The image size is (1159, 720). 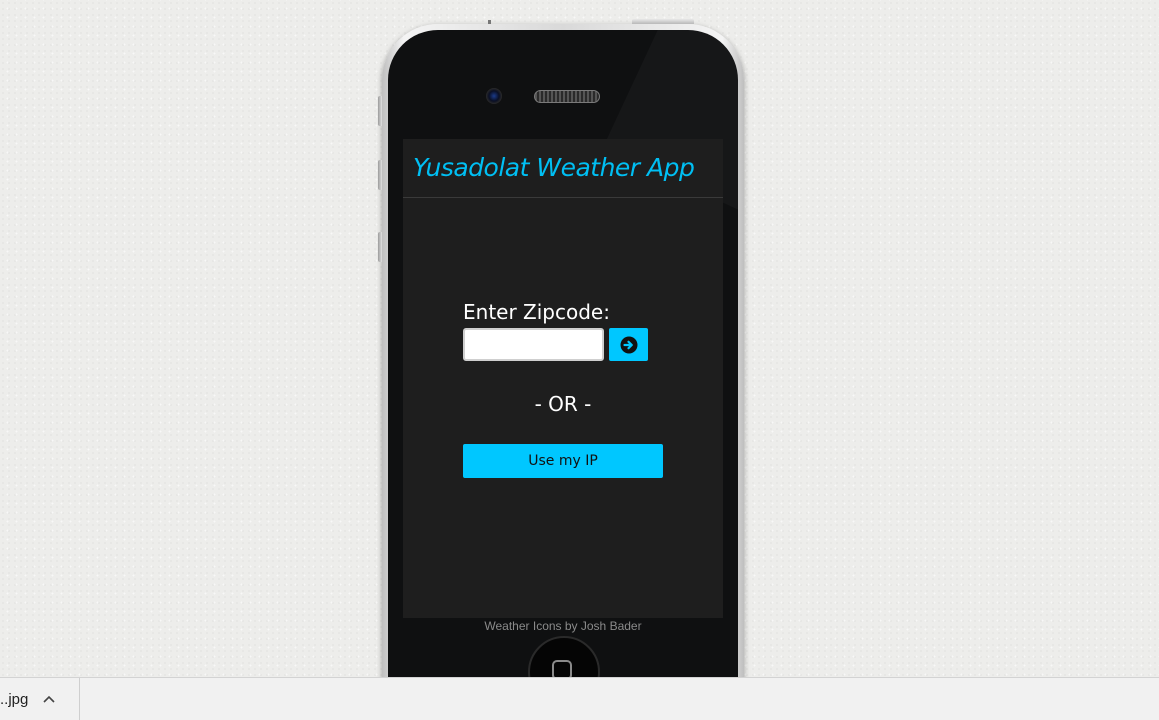 What do you see at coordinates (494, 96) in the screenshot?
I see `front-camera-icon` at bounding box center [494, 96].